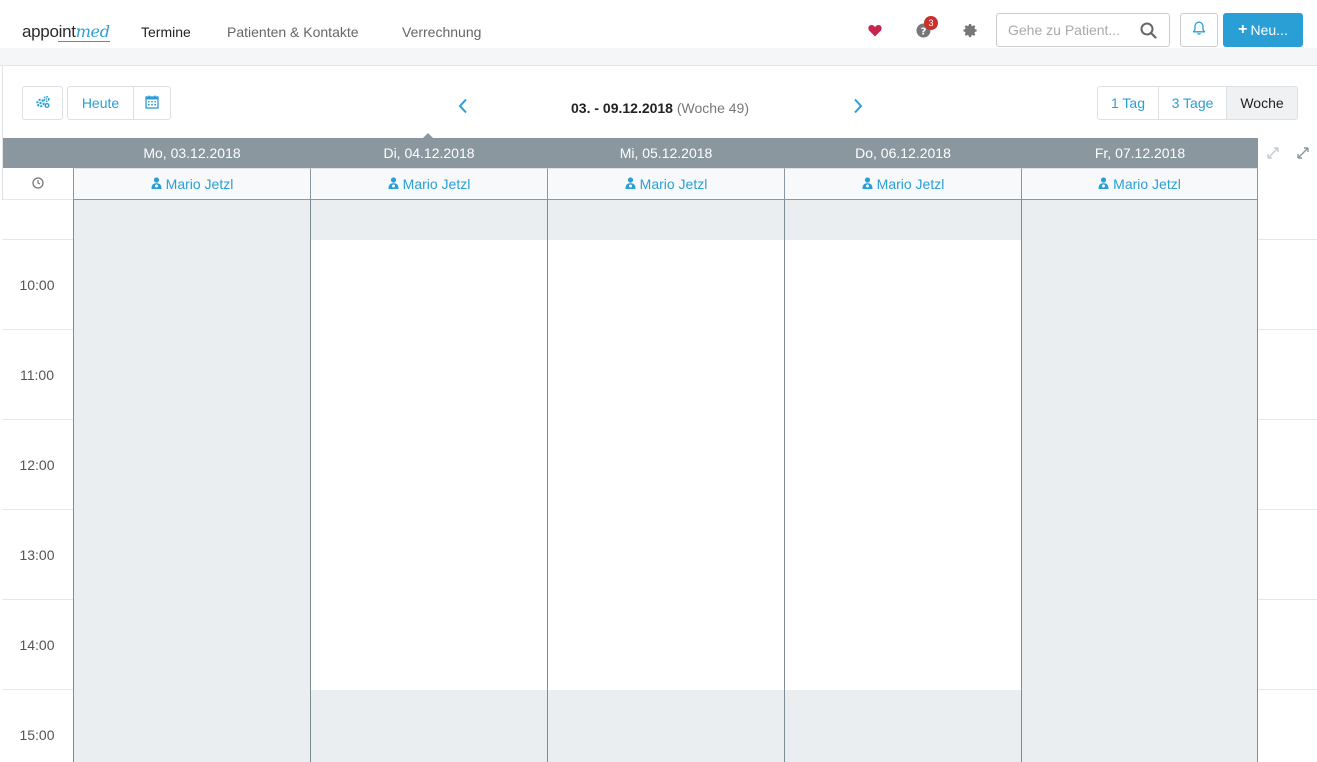  I want to click on view-1-tag: 1 Tag, so click(1128, 103).